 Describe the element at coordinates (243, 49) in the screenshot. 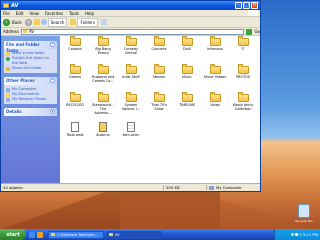

I see `folder-label: IT` at that location.